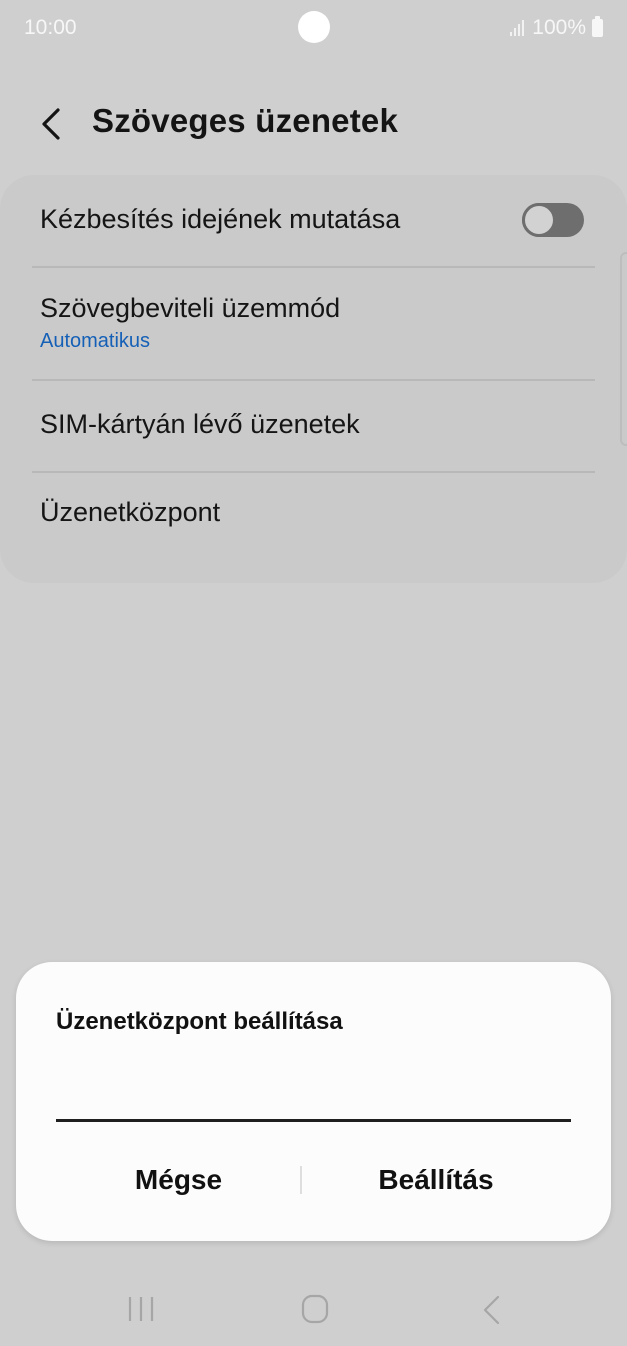  I want to click on camera-cutout, so click(314, 27).